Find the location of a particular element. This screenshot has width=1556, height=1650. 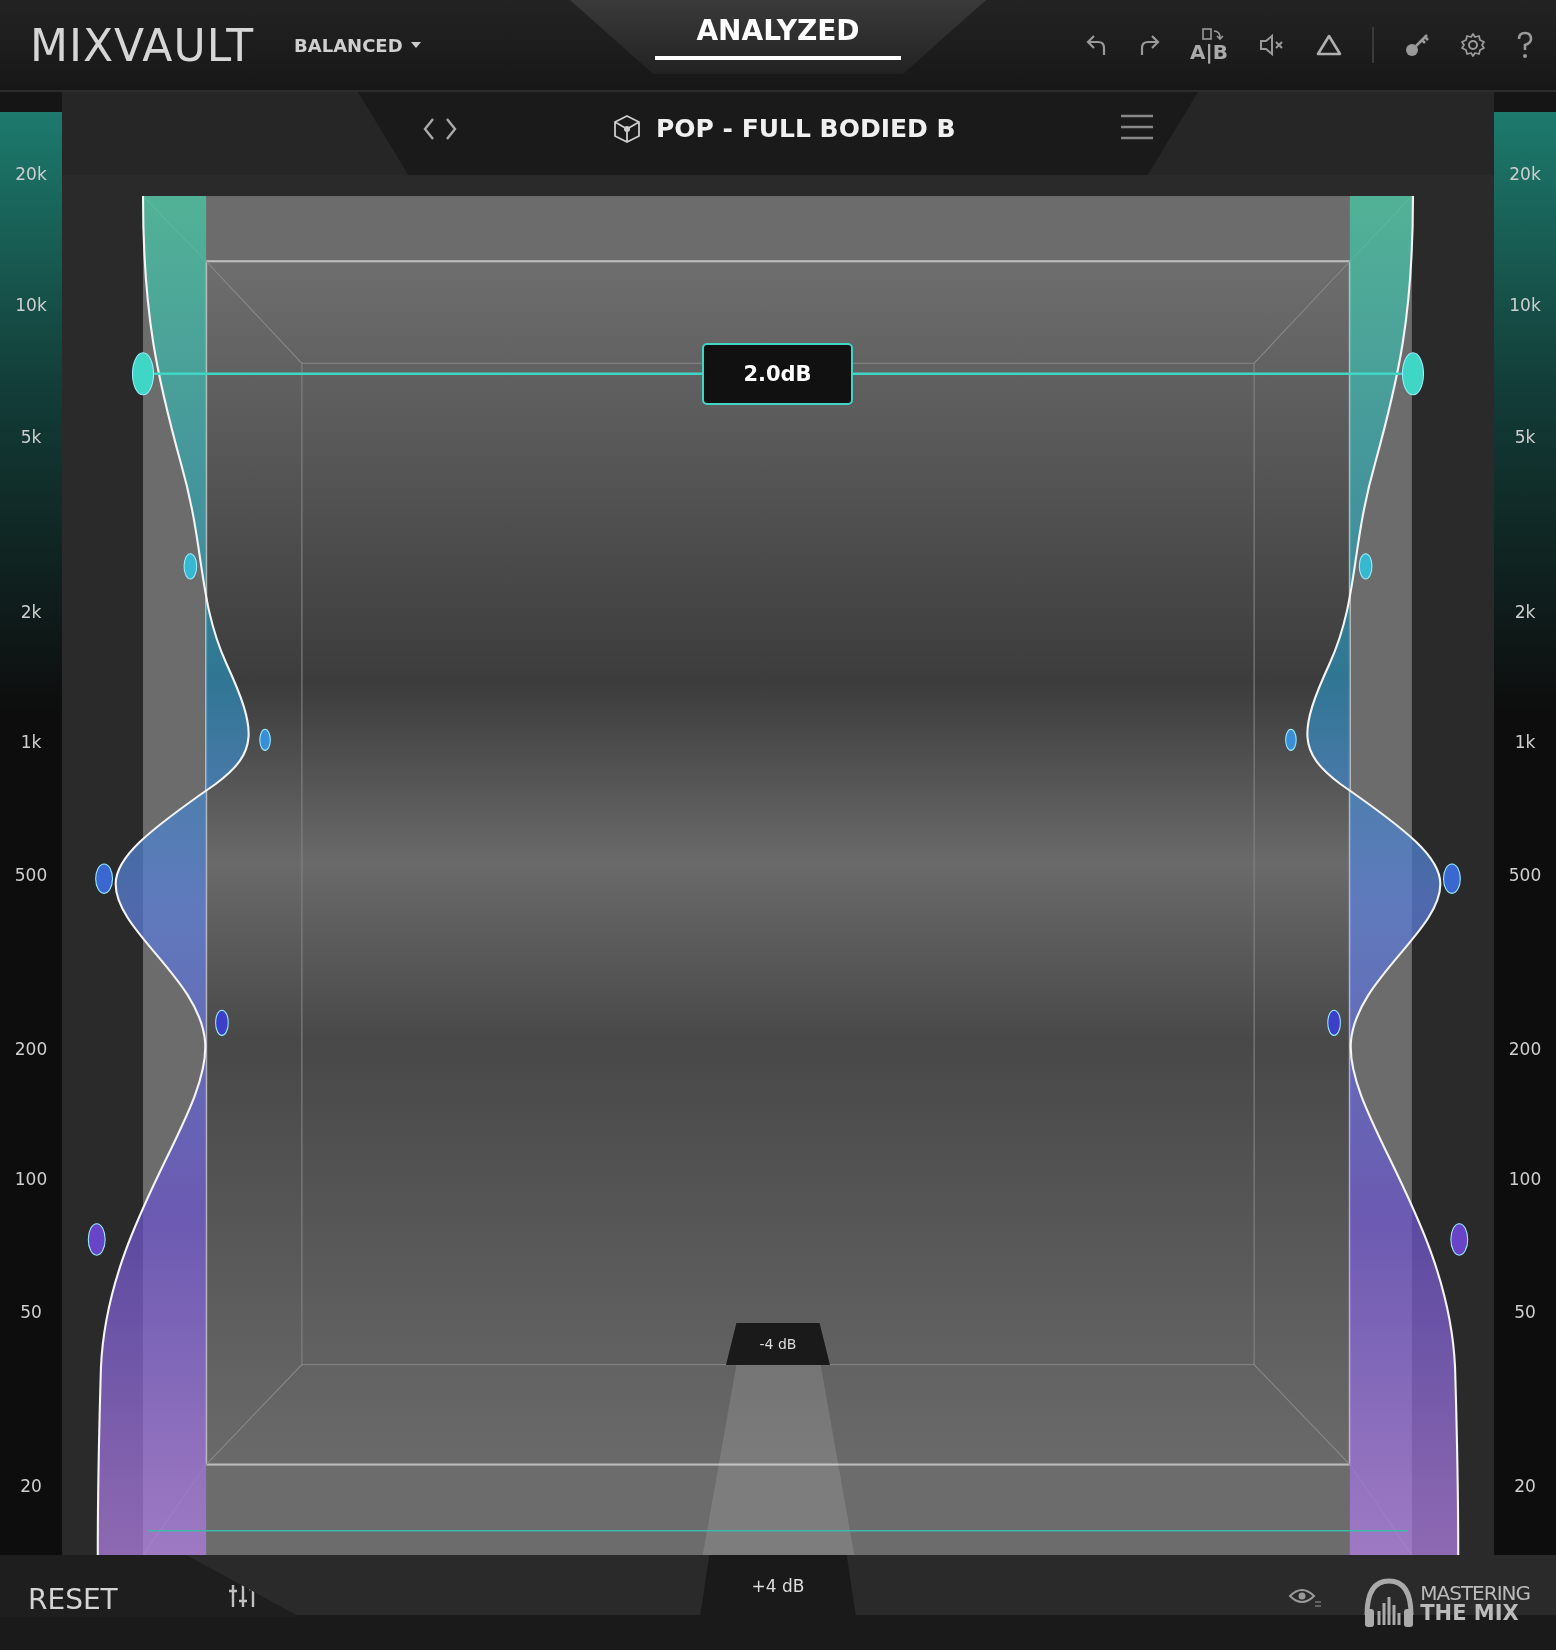

key-icon is located at coordinates (1417, 45).